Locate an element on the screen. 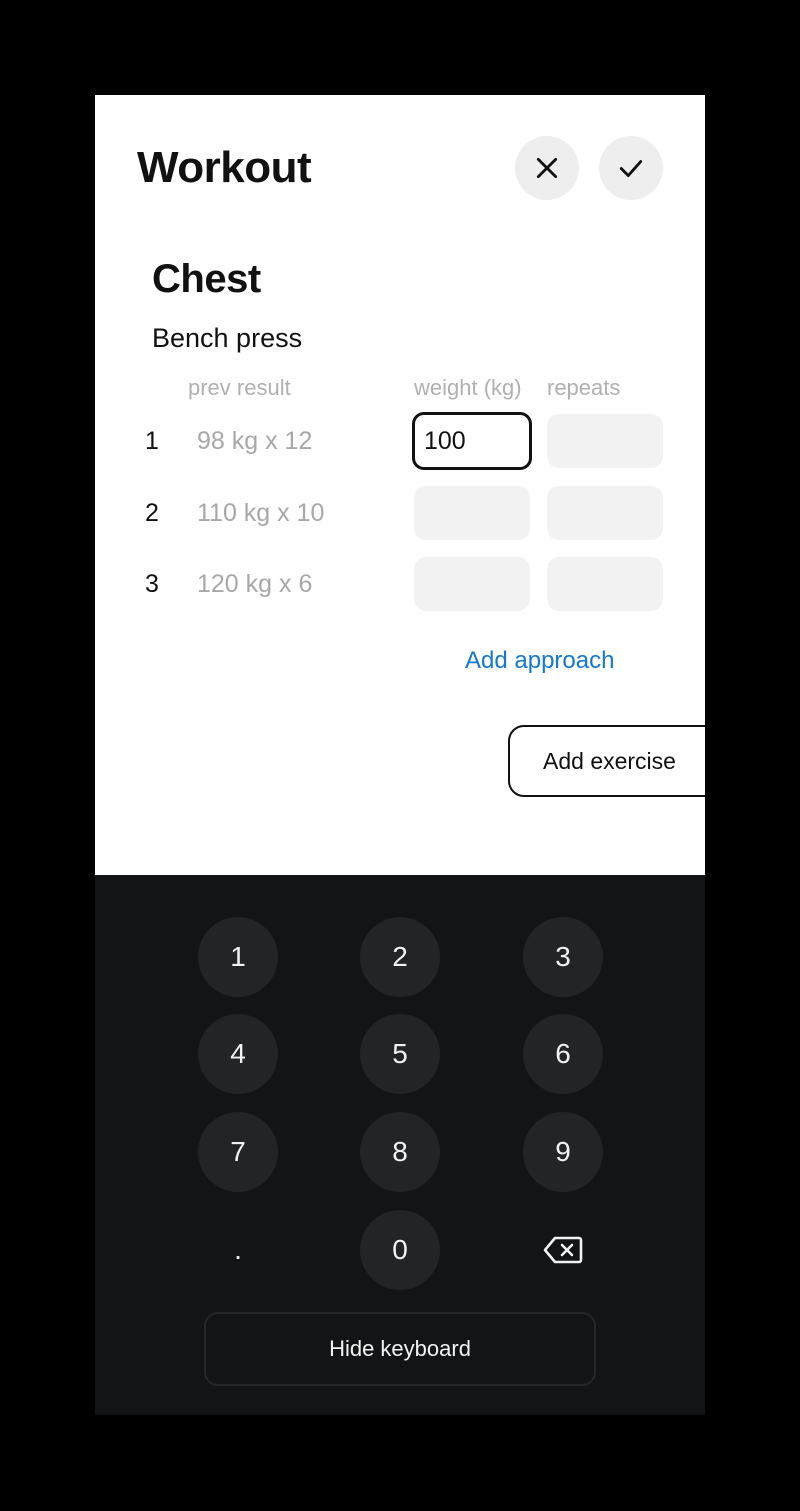 Image resolution: width=800 pixels, height=1511 pixels. key-9: 9 is located at coordinates (563, 1152).